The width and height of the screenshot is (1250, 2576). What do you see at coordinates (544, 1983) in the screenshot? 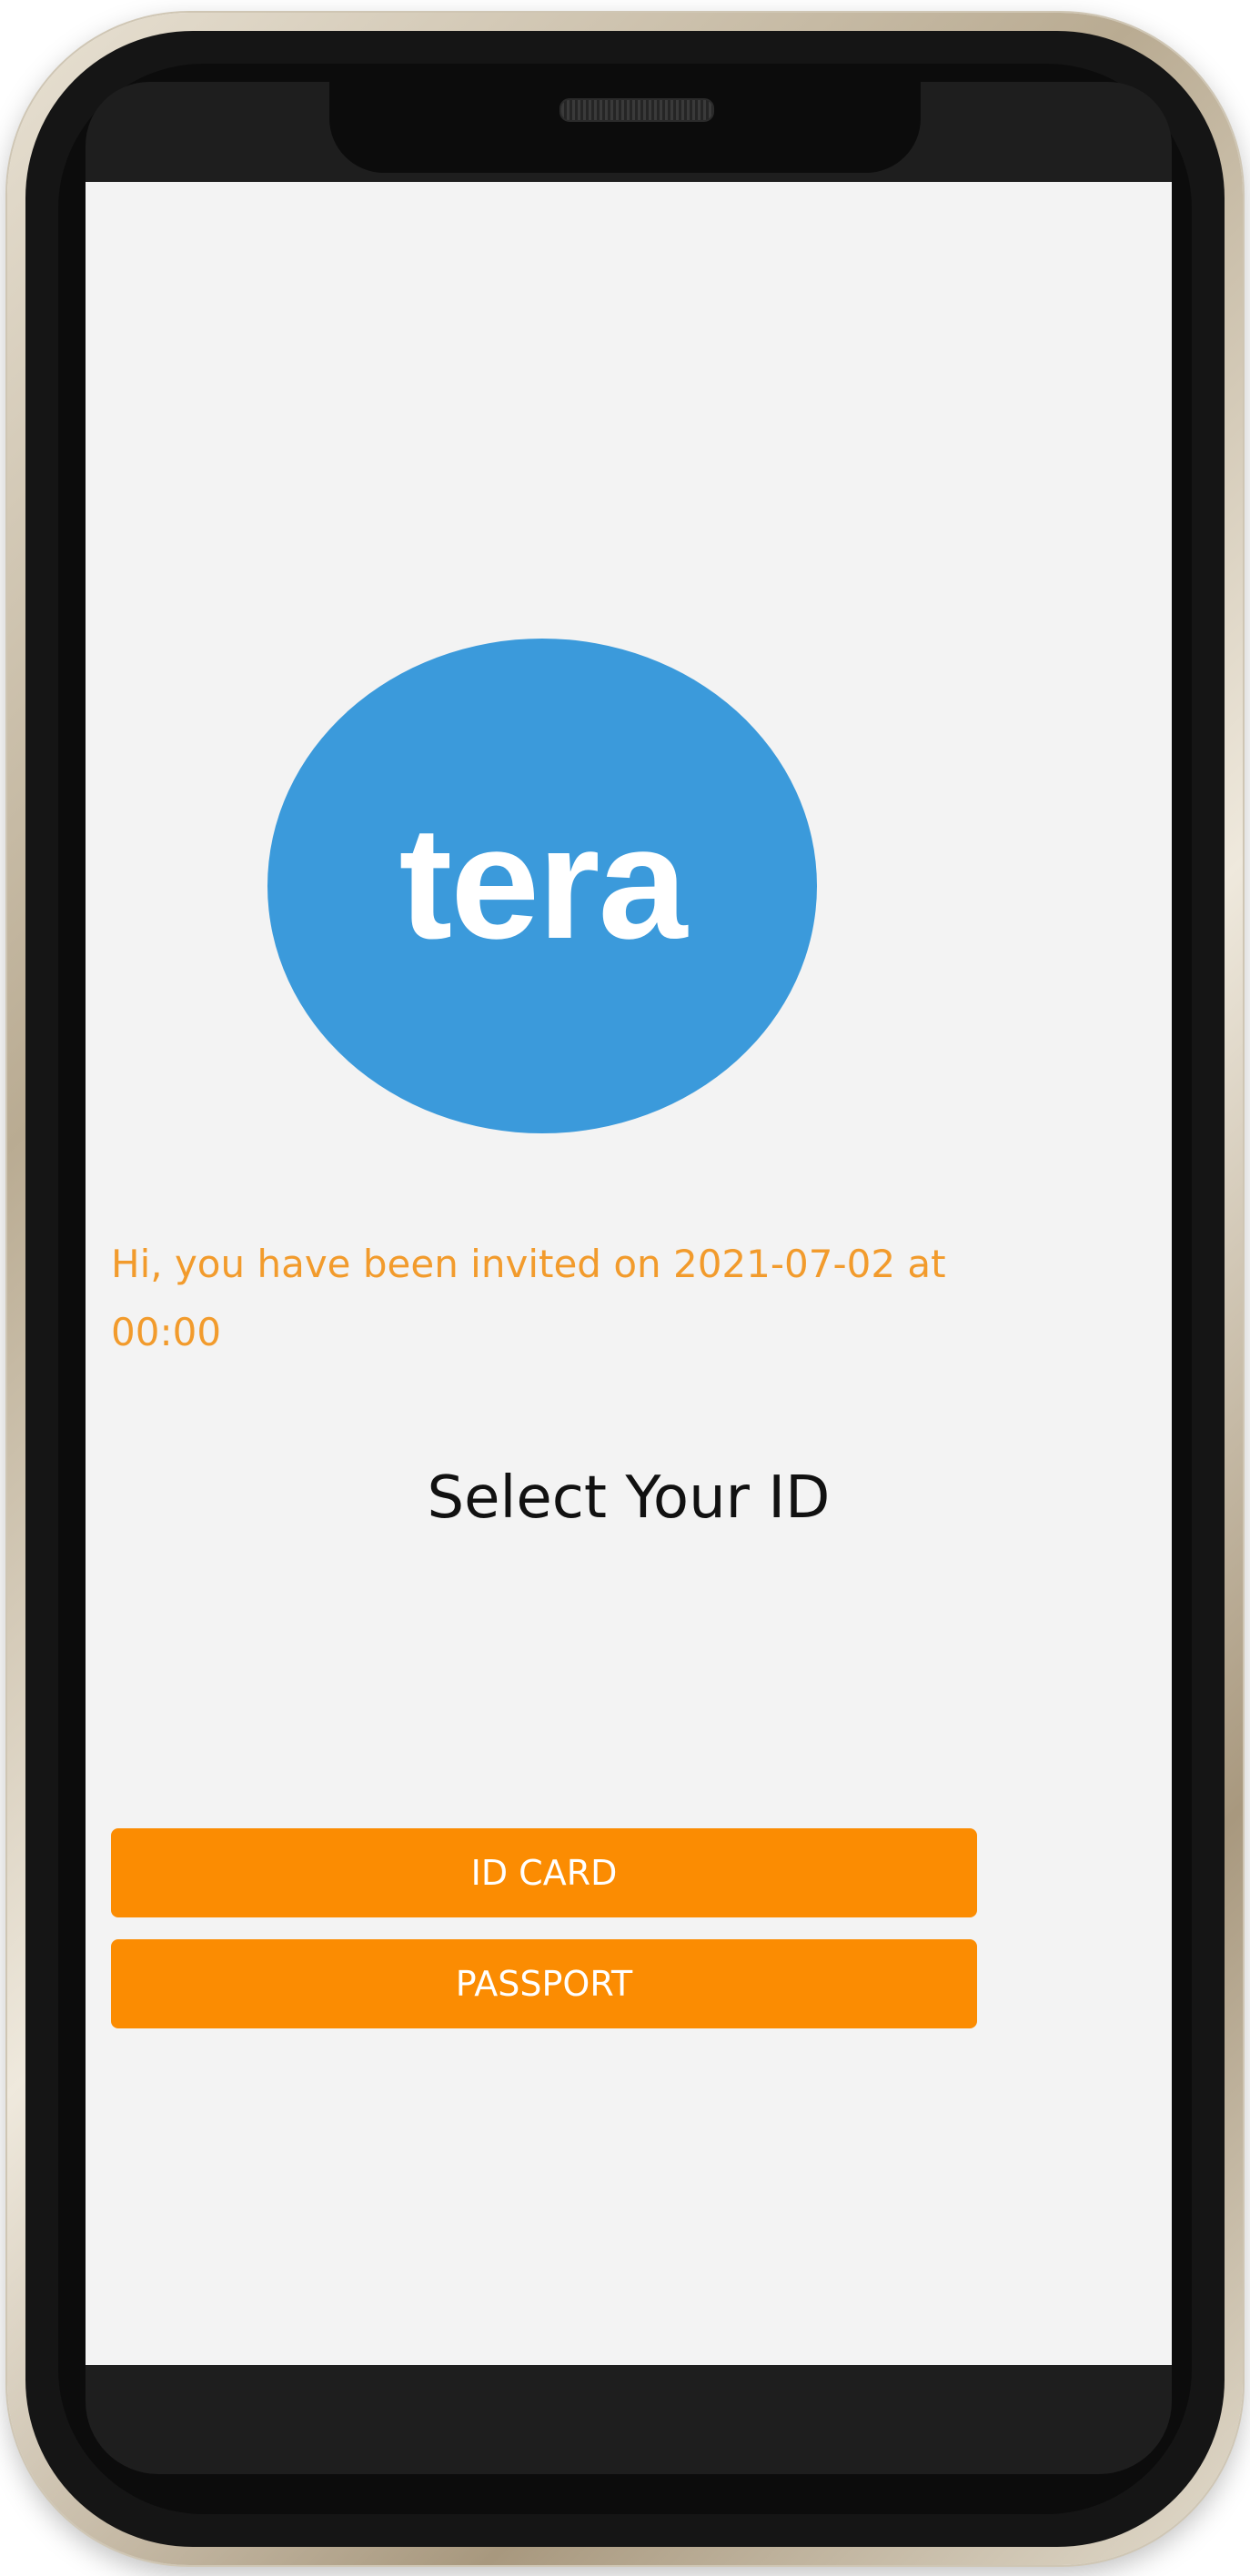
I see `passport-button: PASSPORT` at bounding box center [544, 1983].